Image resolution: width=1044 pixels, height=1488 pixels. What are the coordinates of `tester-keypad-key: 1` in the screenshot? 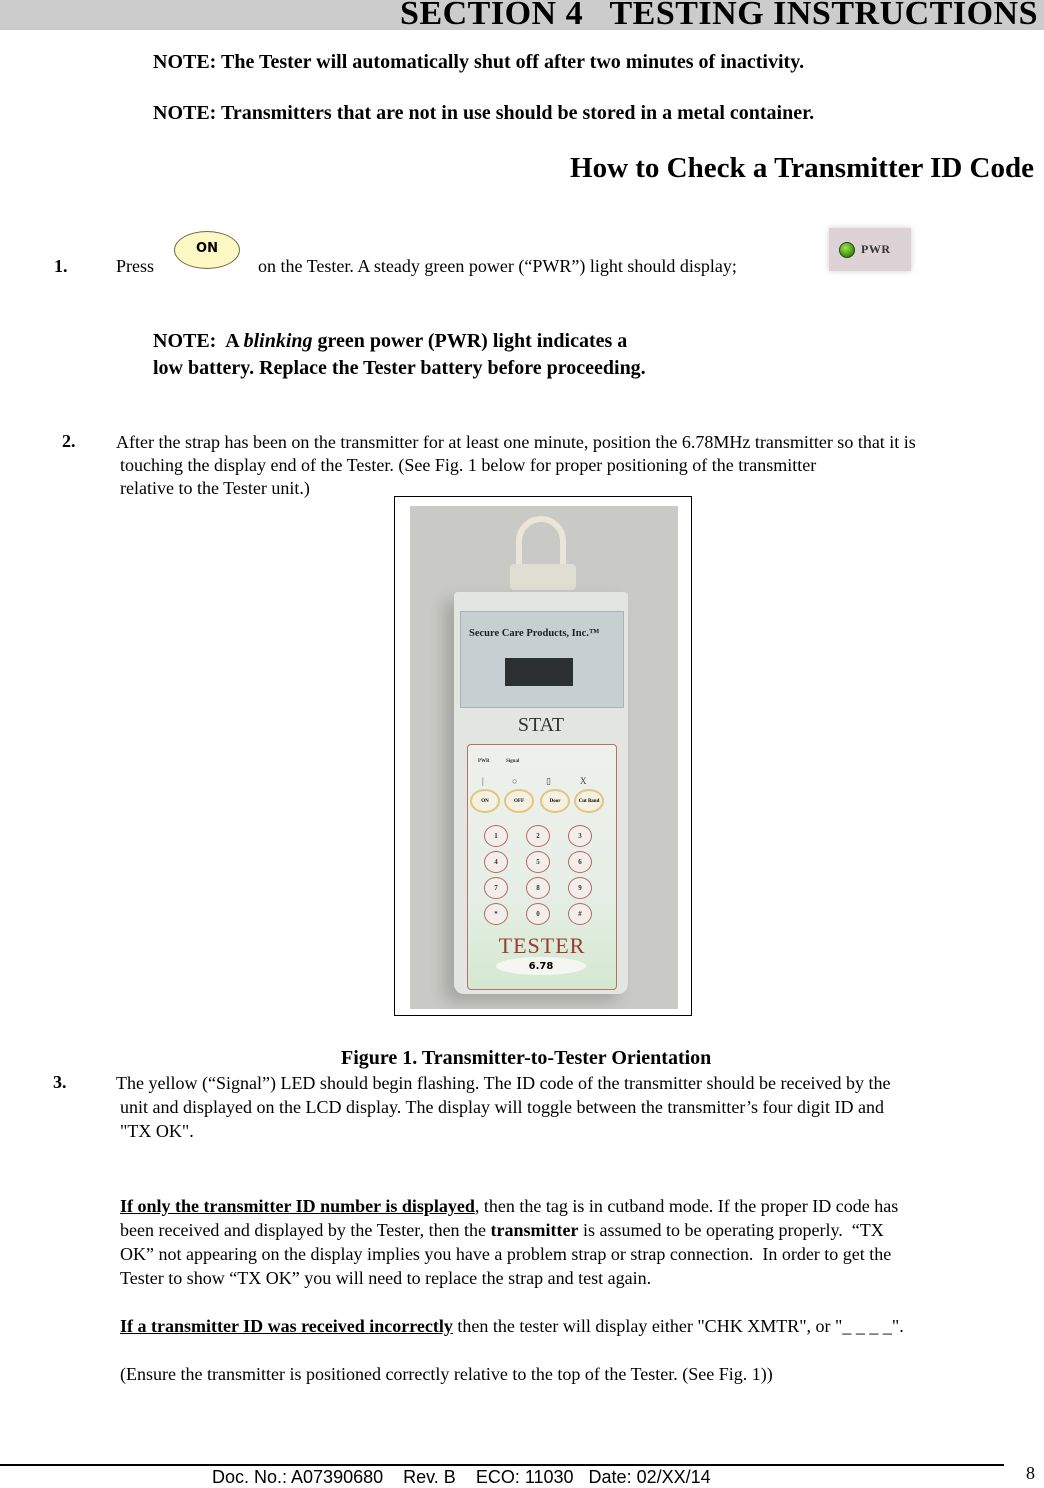 It's located at (496, 836).